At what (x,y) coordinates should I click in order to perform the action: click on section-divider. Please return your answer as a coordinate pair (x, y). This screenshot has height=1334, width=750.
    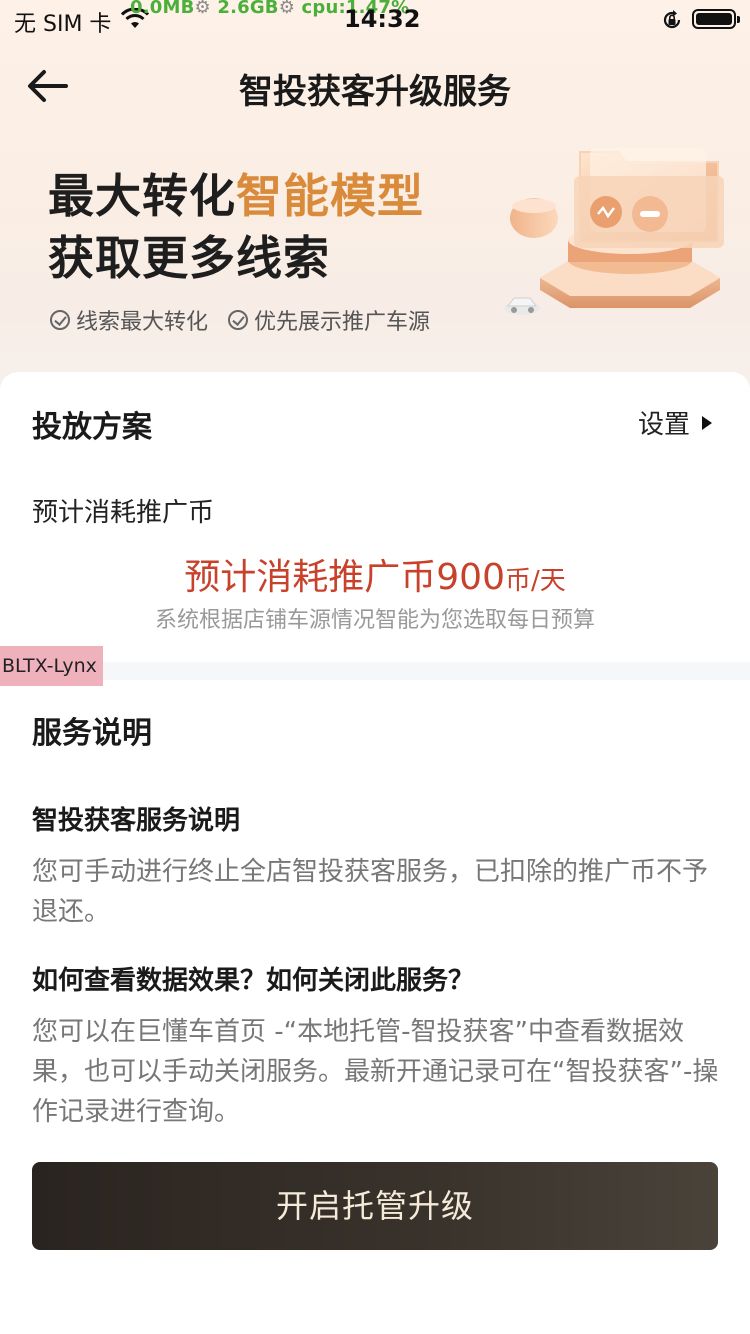
    Looking at the image, I should click on (375, 671).